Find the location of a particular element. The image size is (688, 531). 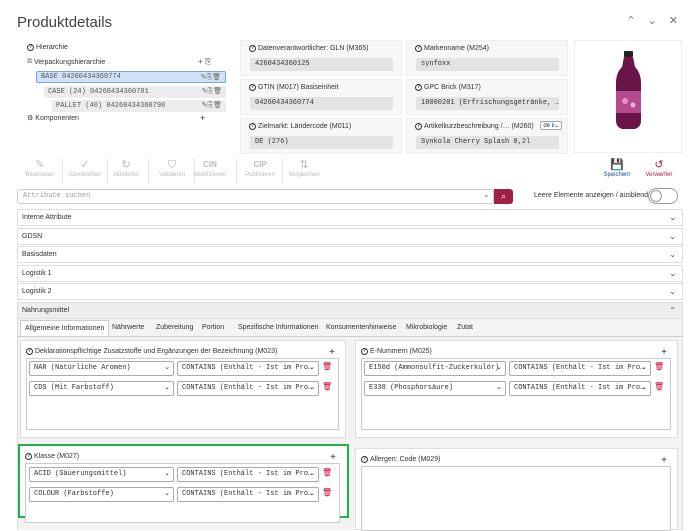

tab-konsumentenhinweise: Konsumentenhinweise is located at coordinates (361, 328).